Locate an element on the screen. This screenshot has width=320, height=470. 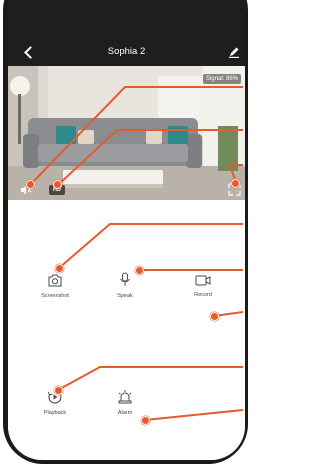
callout-dot-record is located at coordinates (214, 316).